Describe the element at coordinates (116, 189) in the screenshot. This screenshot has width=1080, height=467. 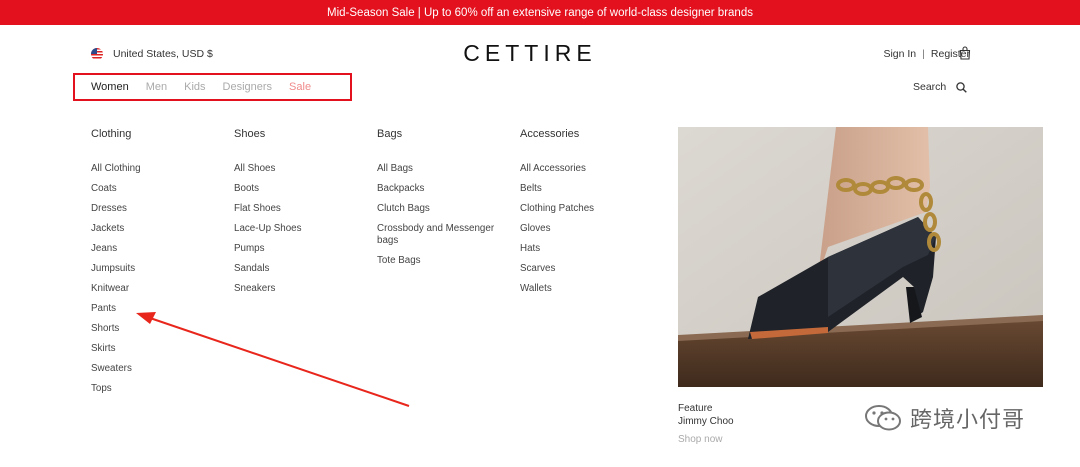
I see `menu-link: Coats` at that location.